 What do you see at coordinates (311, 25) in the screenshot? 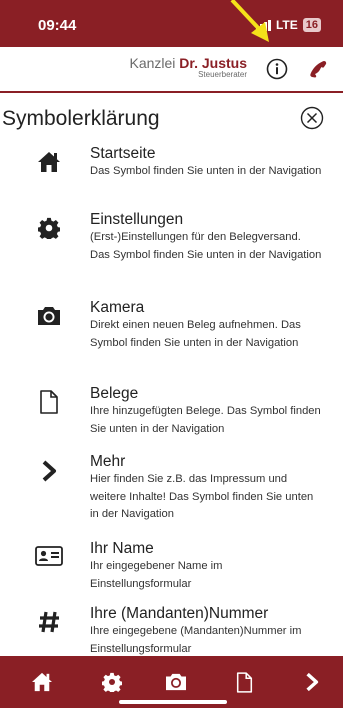
I see `battery-badge: 16` at bounding box center [311, 25].